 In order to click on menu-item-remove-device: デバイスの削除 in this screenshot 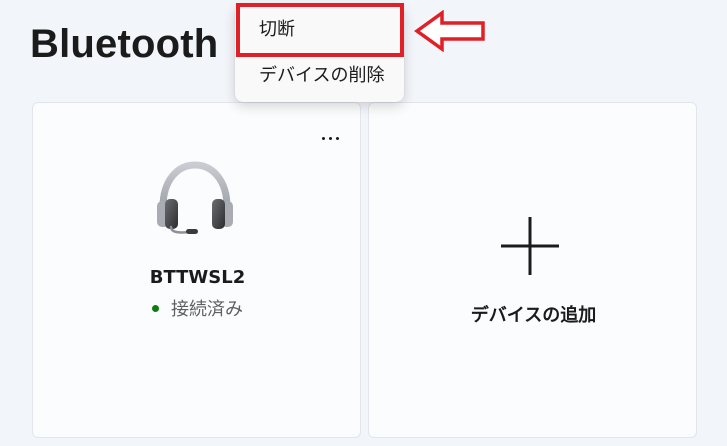, I will do `click(319, 76)`.